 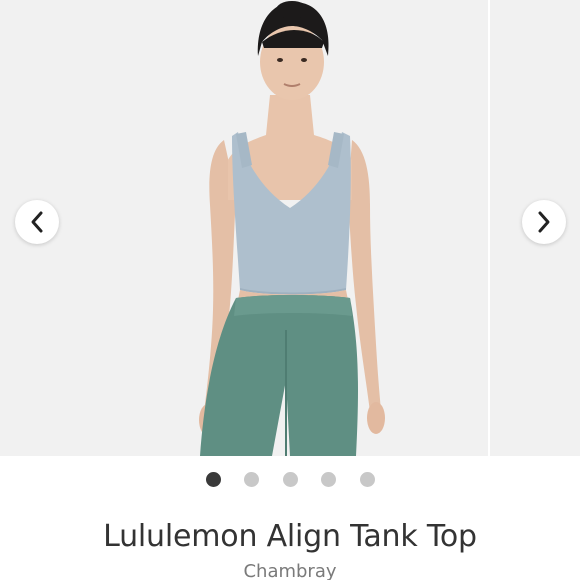 I want to click on product-title: Lululemon Align Tank Top, so click(x=290, y=536).